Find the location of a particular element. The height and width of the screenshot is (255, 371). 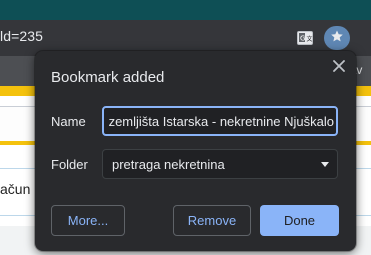

close-icon is located at coordinates (339, 68).